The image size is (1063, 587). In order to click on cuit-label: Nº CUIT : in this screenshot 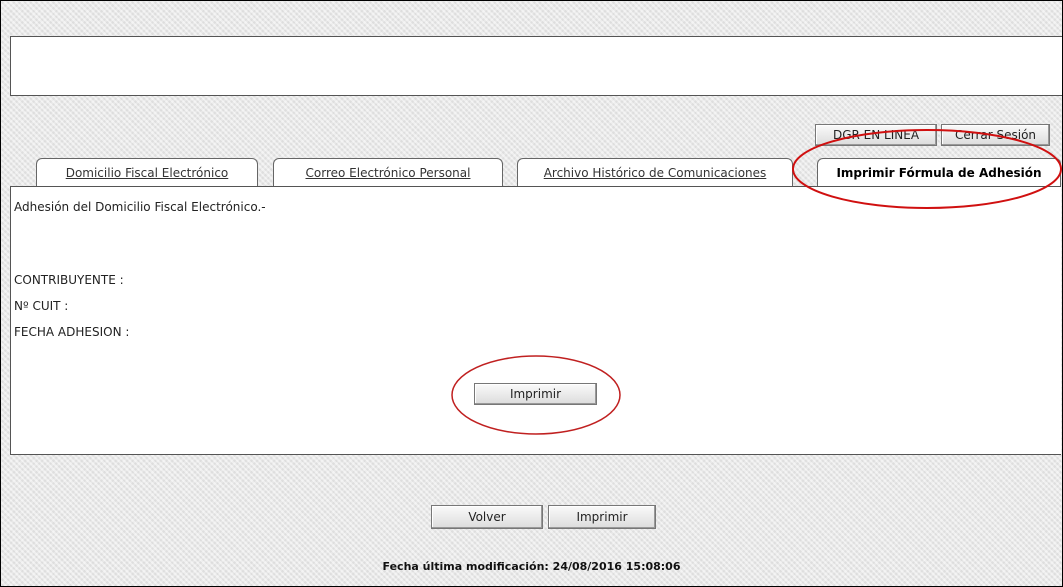, I will do `click(41, 306)`.